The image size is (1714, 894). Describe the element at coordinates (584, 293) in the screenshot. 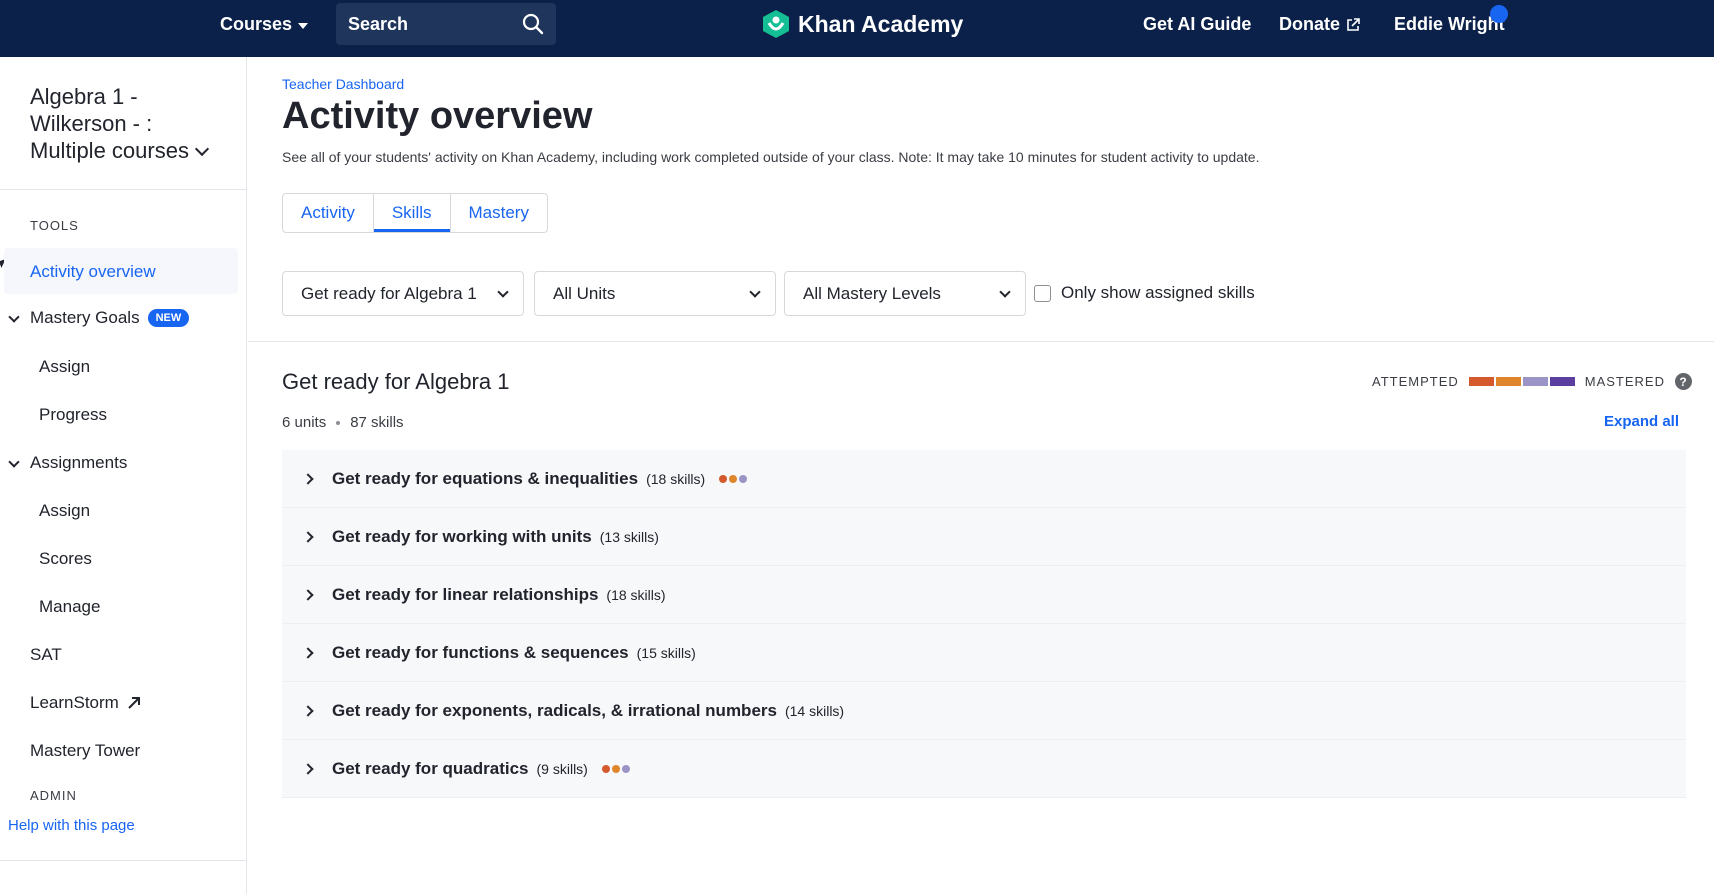

I see `units-select-value: All Units` at that location.